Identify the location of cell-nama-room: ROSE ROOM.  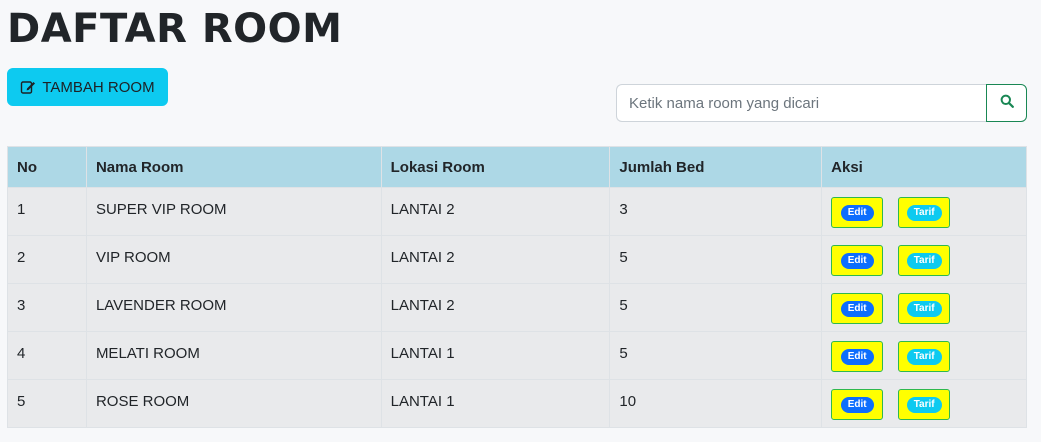
(233, 403).